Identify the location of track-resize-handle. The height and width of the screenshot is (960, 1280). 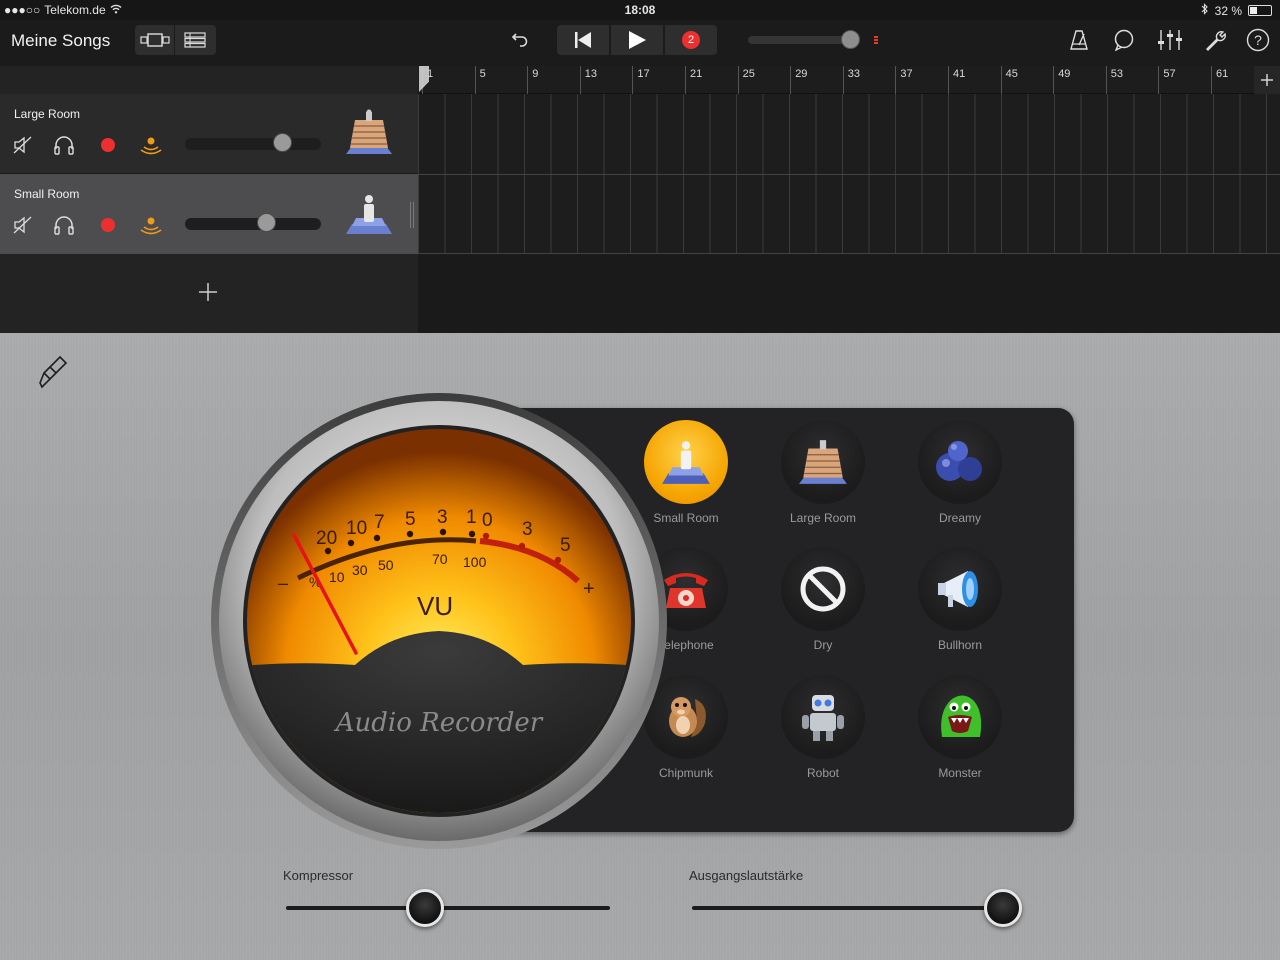
(413, 215).